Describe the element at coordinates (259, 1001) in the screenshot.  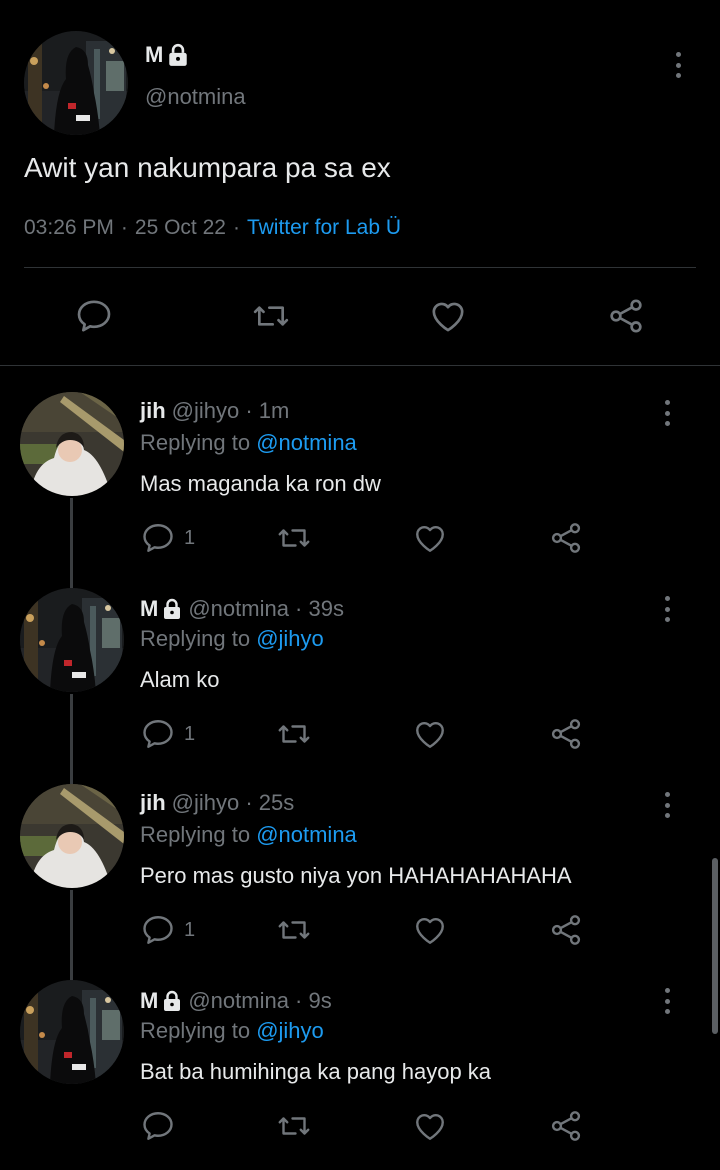
I see `reply-handle: @notmina · 9s` at that location.